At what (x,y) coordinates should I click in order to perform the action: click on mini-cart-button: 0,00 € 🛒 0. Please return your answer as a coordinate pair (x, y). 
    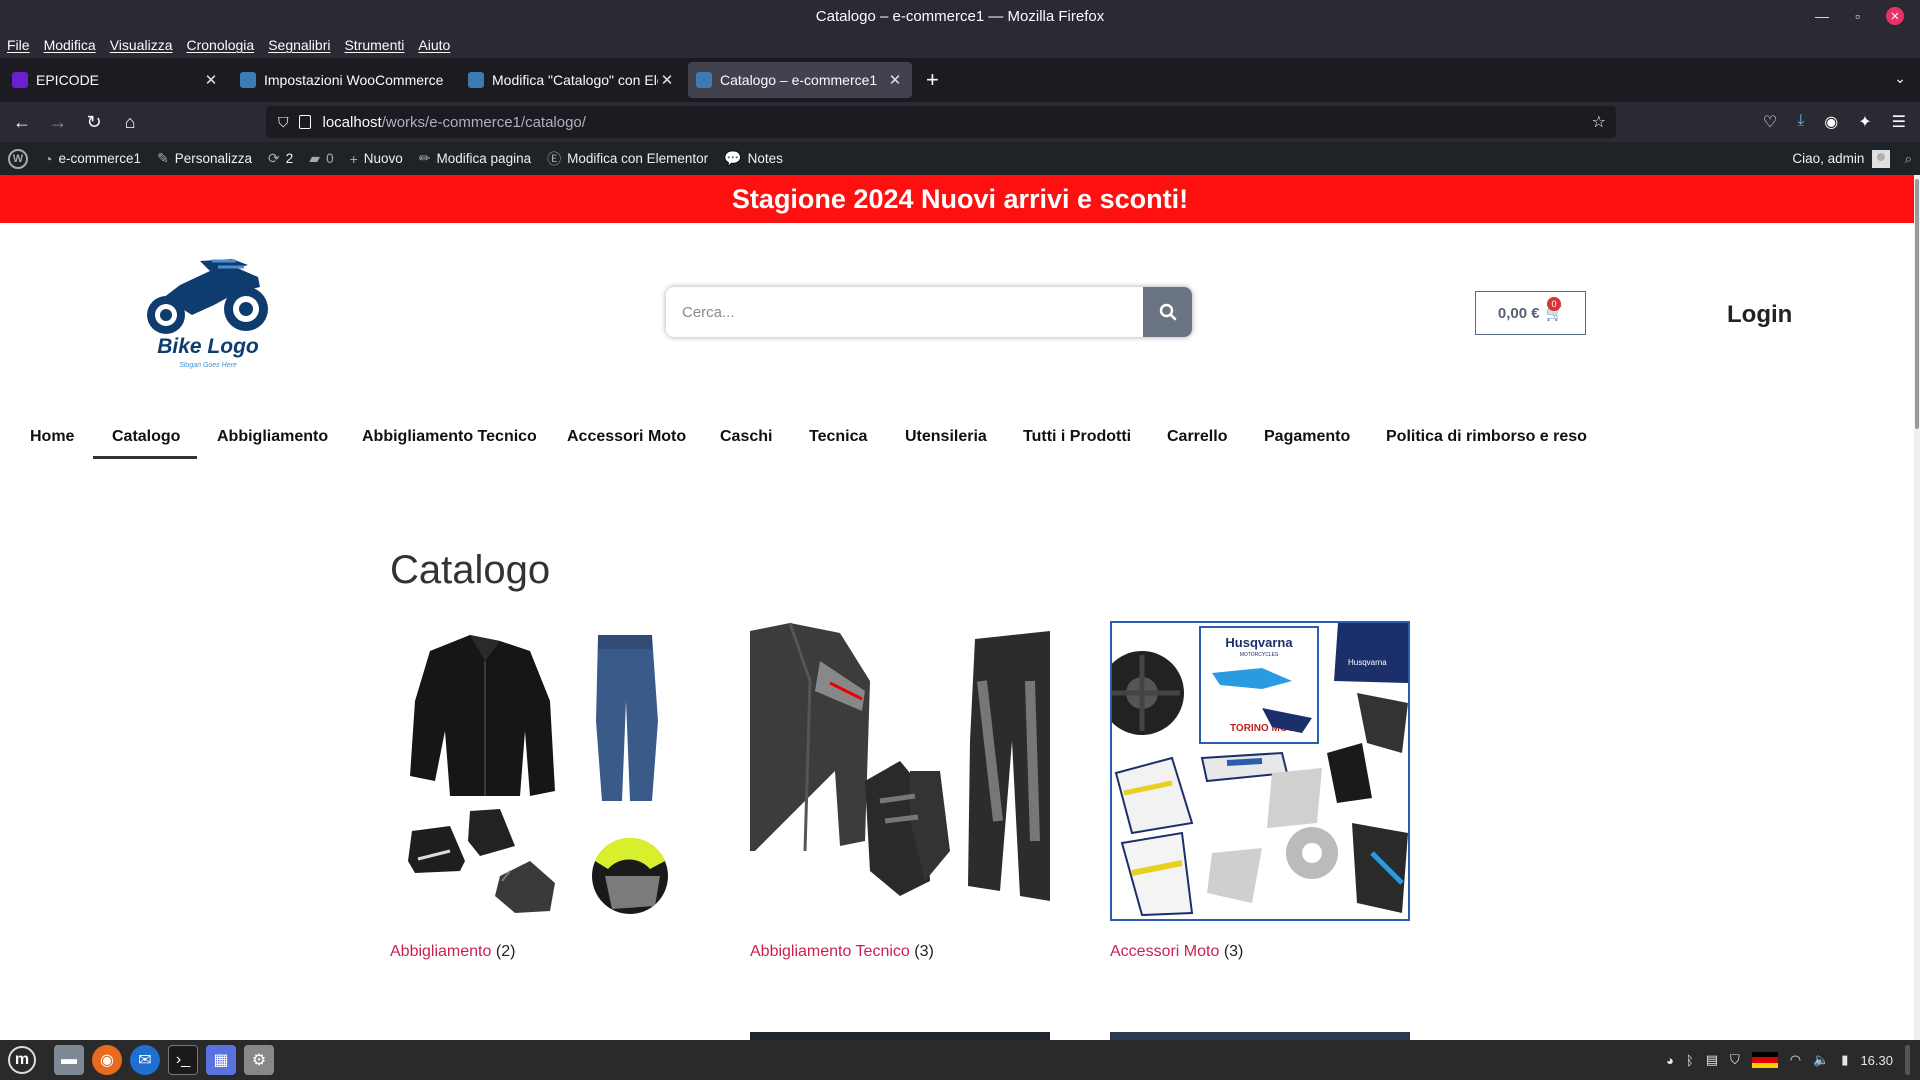
    Looking at the image, I should click on (1530, 313).